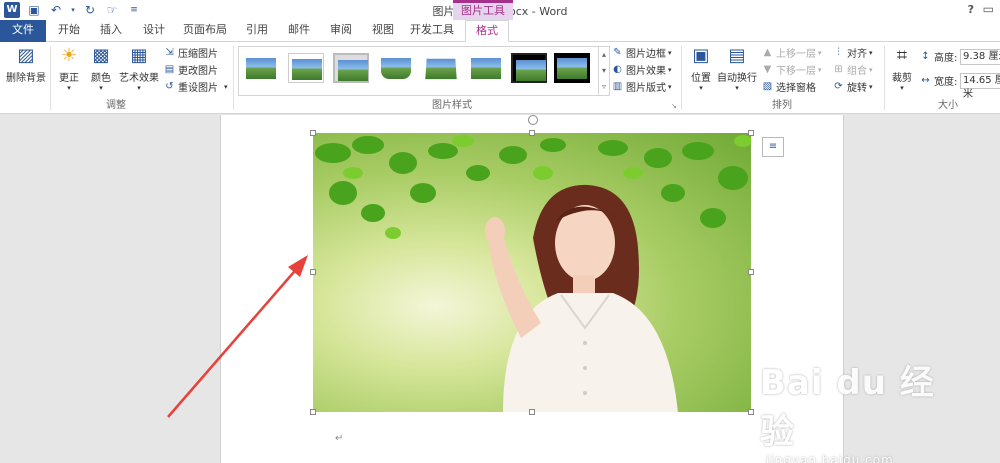  I want to click on tab-page-layout: 页面布局, so click(205, 31).